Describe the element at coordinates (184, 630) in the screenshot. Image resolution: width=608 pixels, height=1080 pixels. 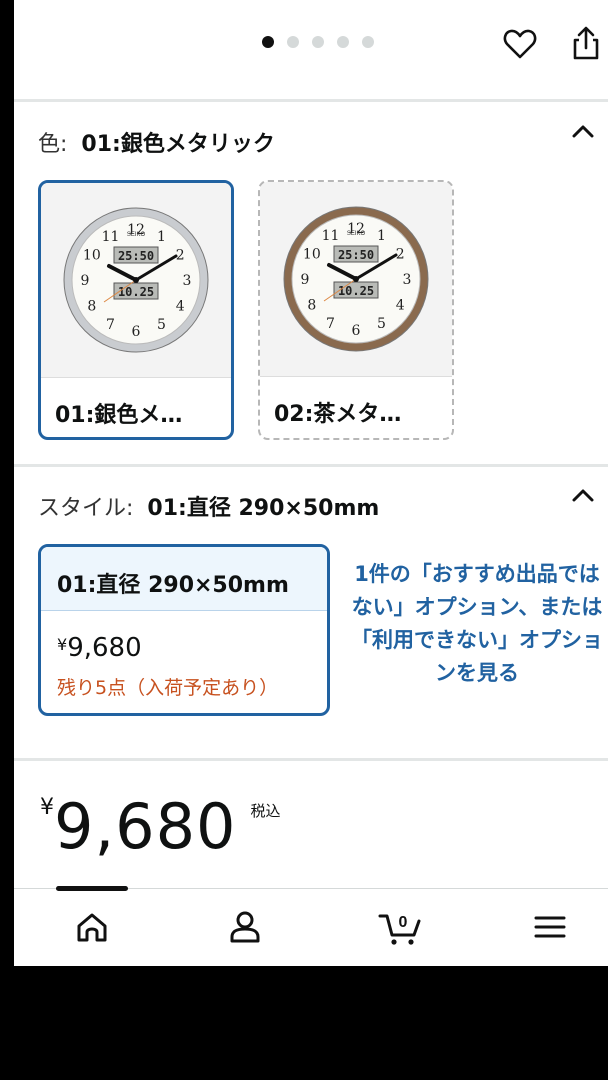
I see `style-option-card: 01:直径 290×50mm ¥9,680 残り5点（入荷予定あり）` at that location.